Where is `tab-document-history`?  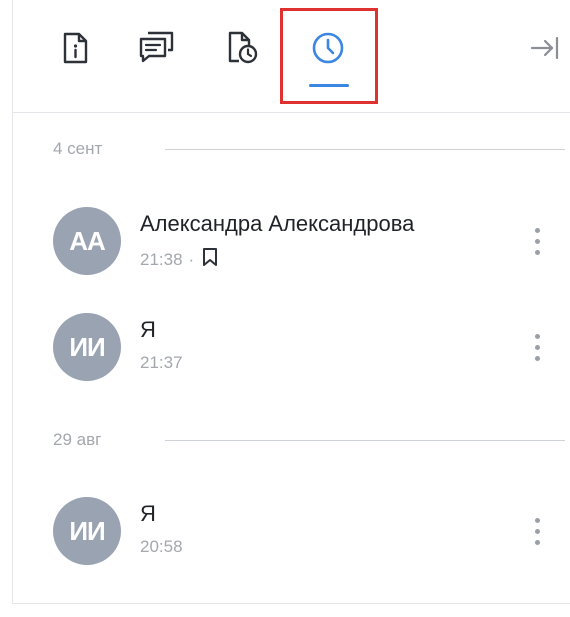 tab-document-history is located at coordinates (243, 48).